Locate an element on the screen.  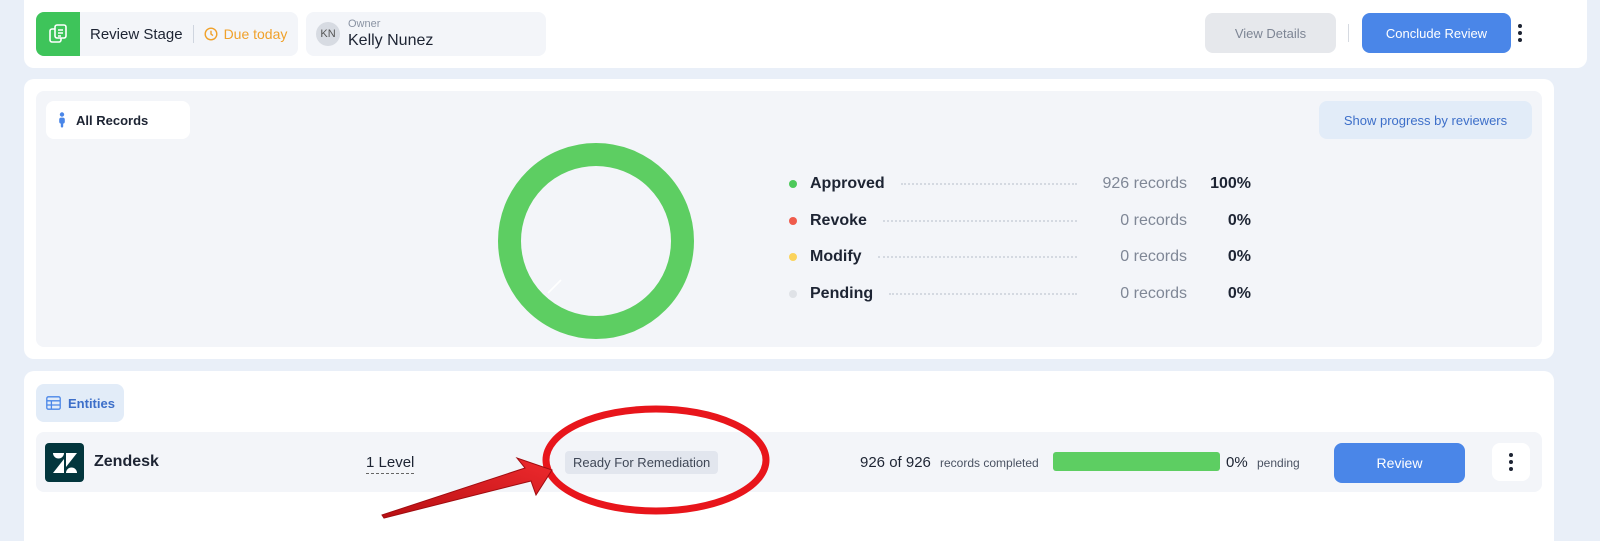
legend-item-revoke: Revoke 0 records 0% is located at coordinates (1016, 221).